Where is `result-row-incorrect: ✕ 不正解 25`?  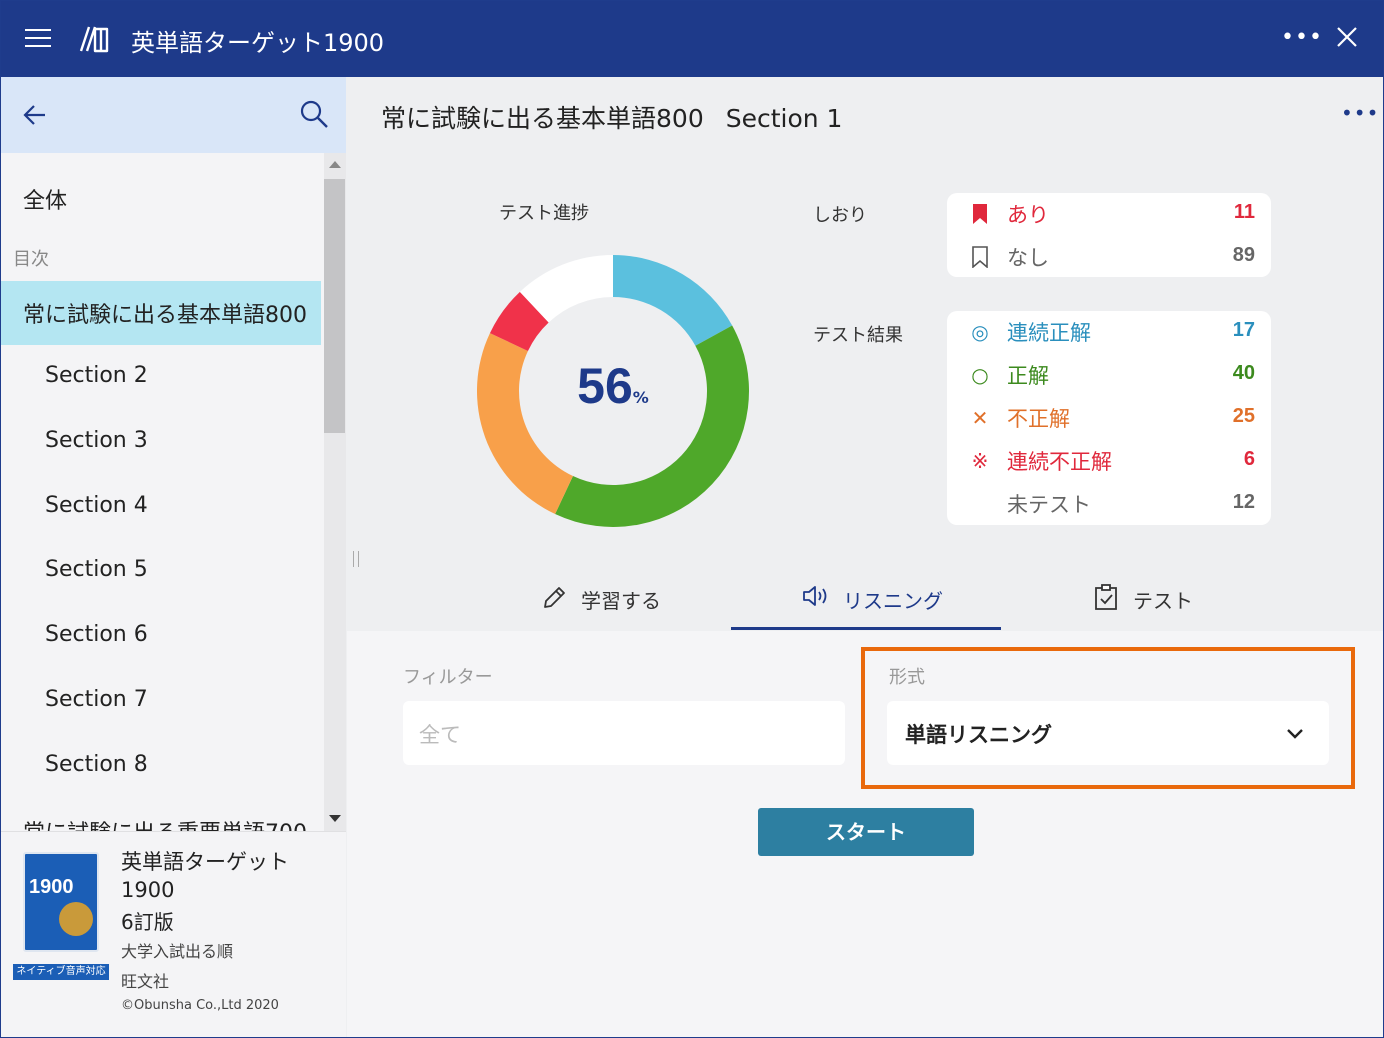
result-row-incorrect: ✕ 不正解 25 is located at coordinates (1109, 418).